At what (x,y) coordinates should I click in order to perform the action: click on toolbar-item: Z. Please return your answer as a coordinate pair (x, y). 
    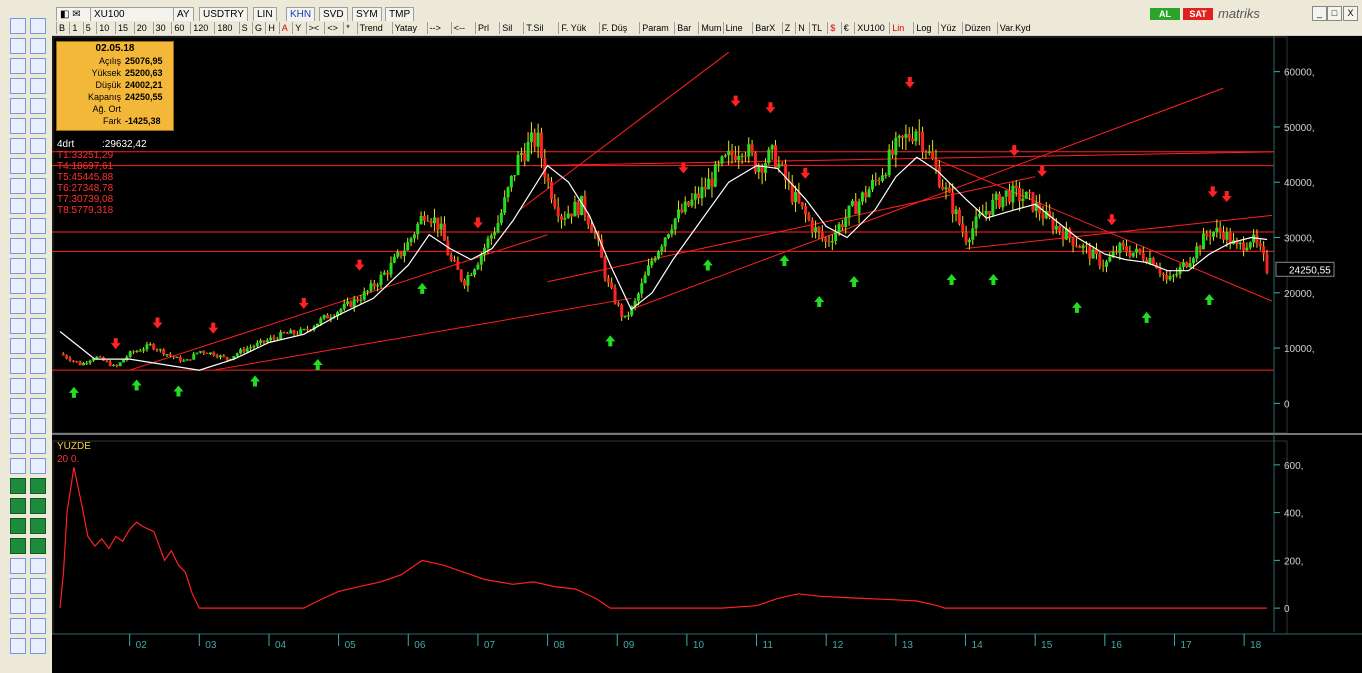
    Looking at the image, I should click on (787, 28).